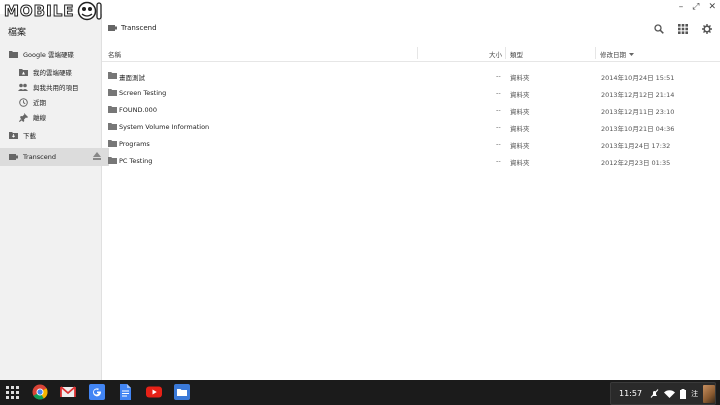 This screenshot has width=720, height=405. What do you see at coordinates (411, 161) in the screenshot?
I see `file-row: PC Testing -- 資料夾 2012年2月23日 01:35` at bounding box center [411, 161].